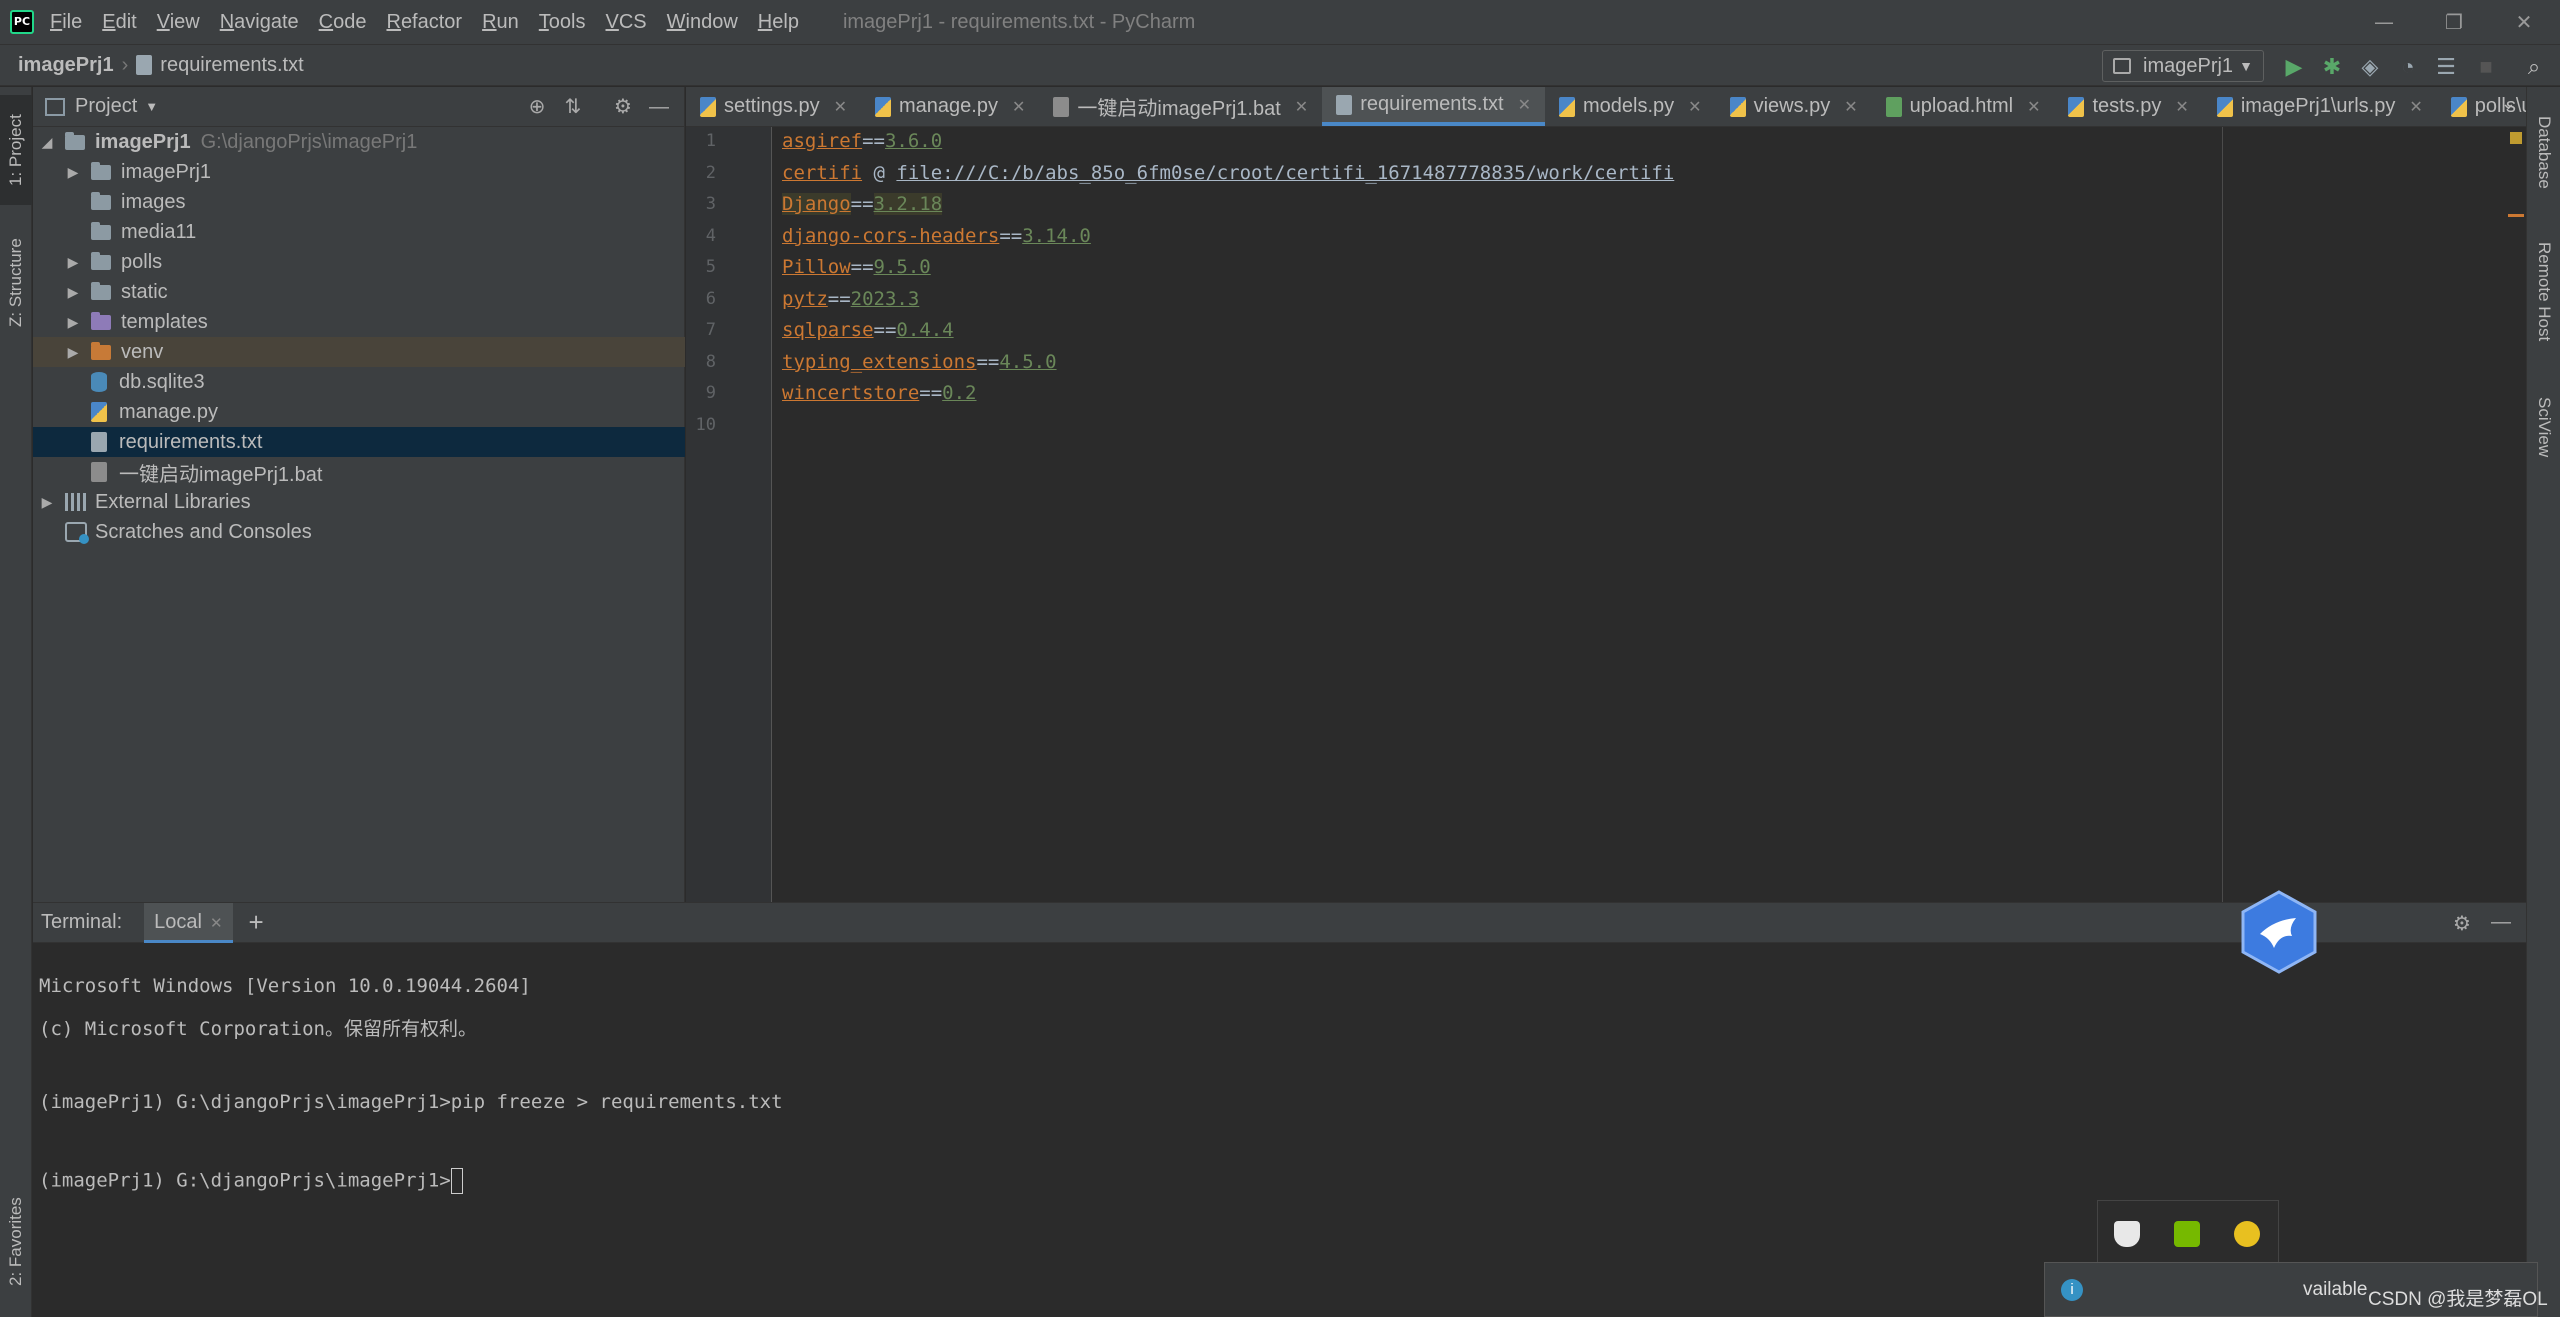 This screenshot has height=1317, width=2560. I want to click on menu-item-code: Code, so click(343, 22).